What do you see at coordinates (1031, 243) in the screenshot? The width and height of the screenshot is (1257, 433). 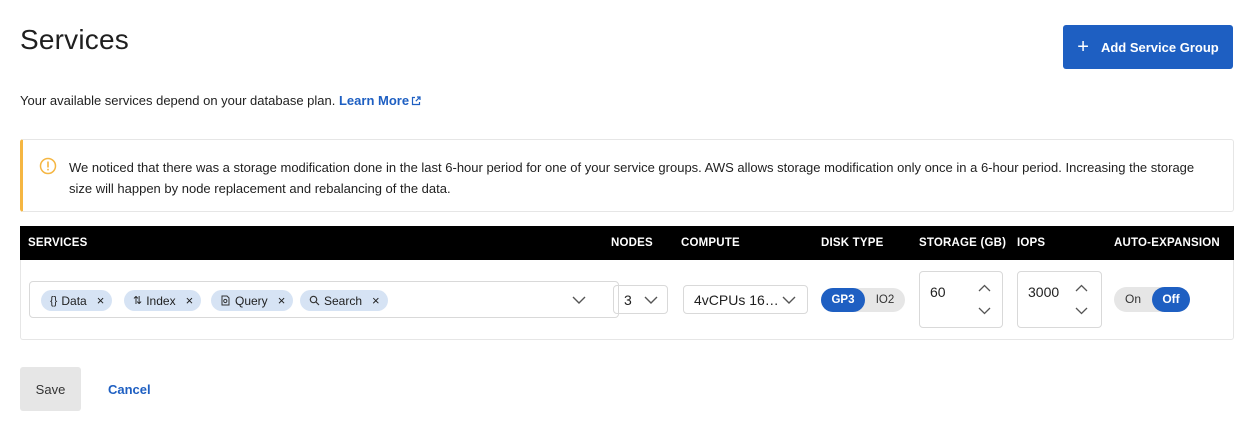 I see `column-iops: IOPS` at bounding box center [1031, 243].